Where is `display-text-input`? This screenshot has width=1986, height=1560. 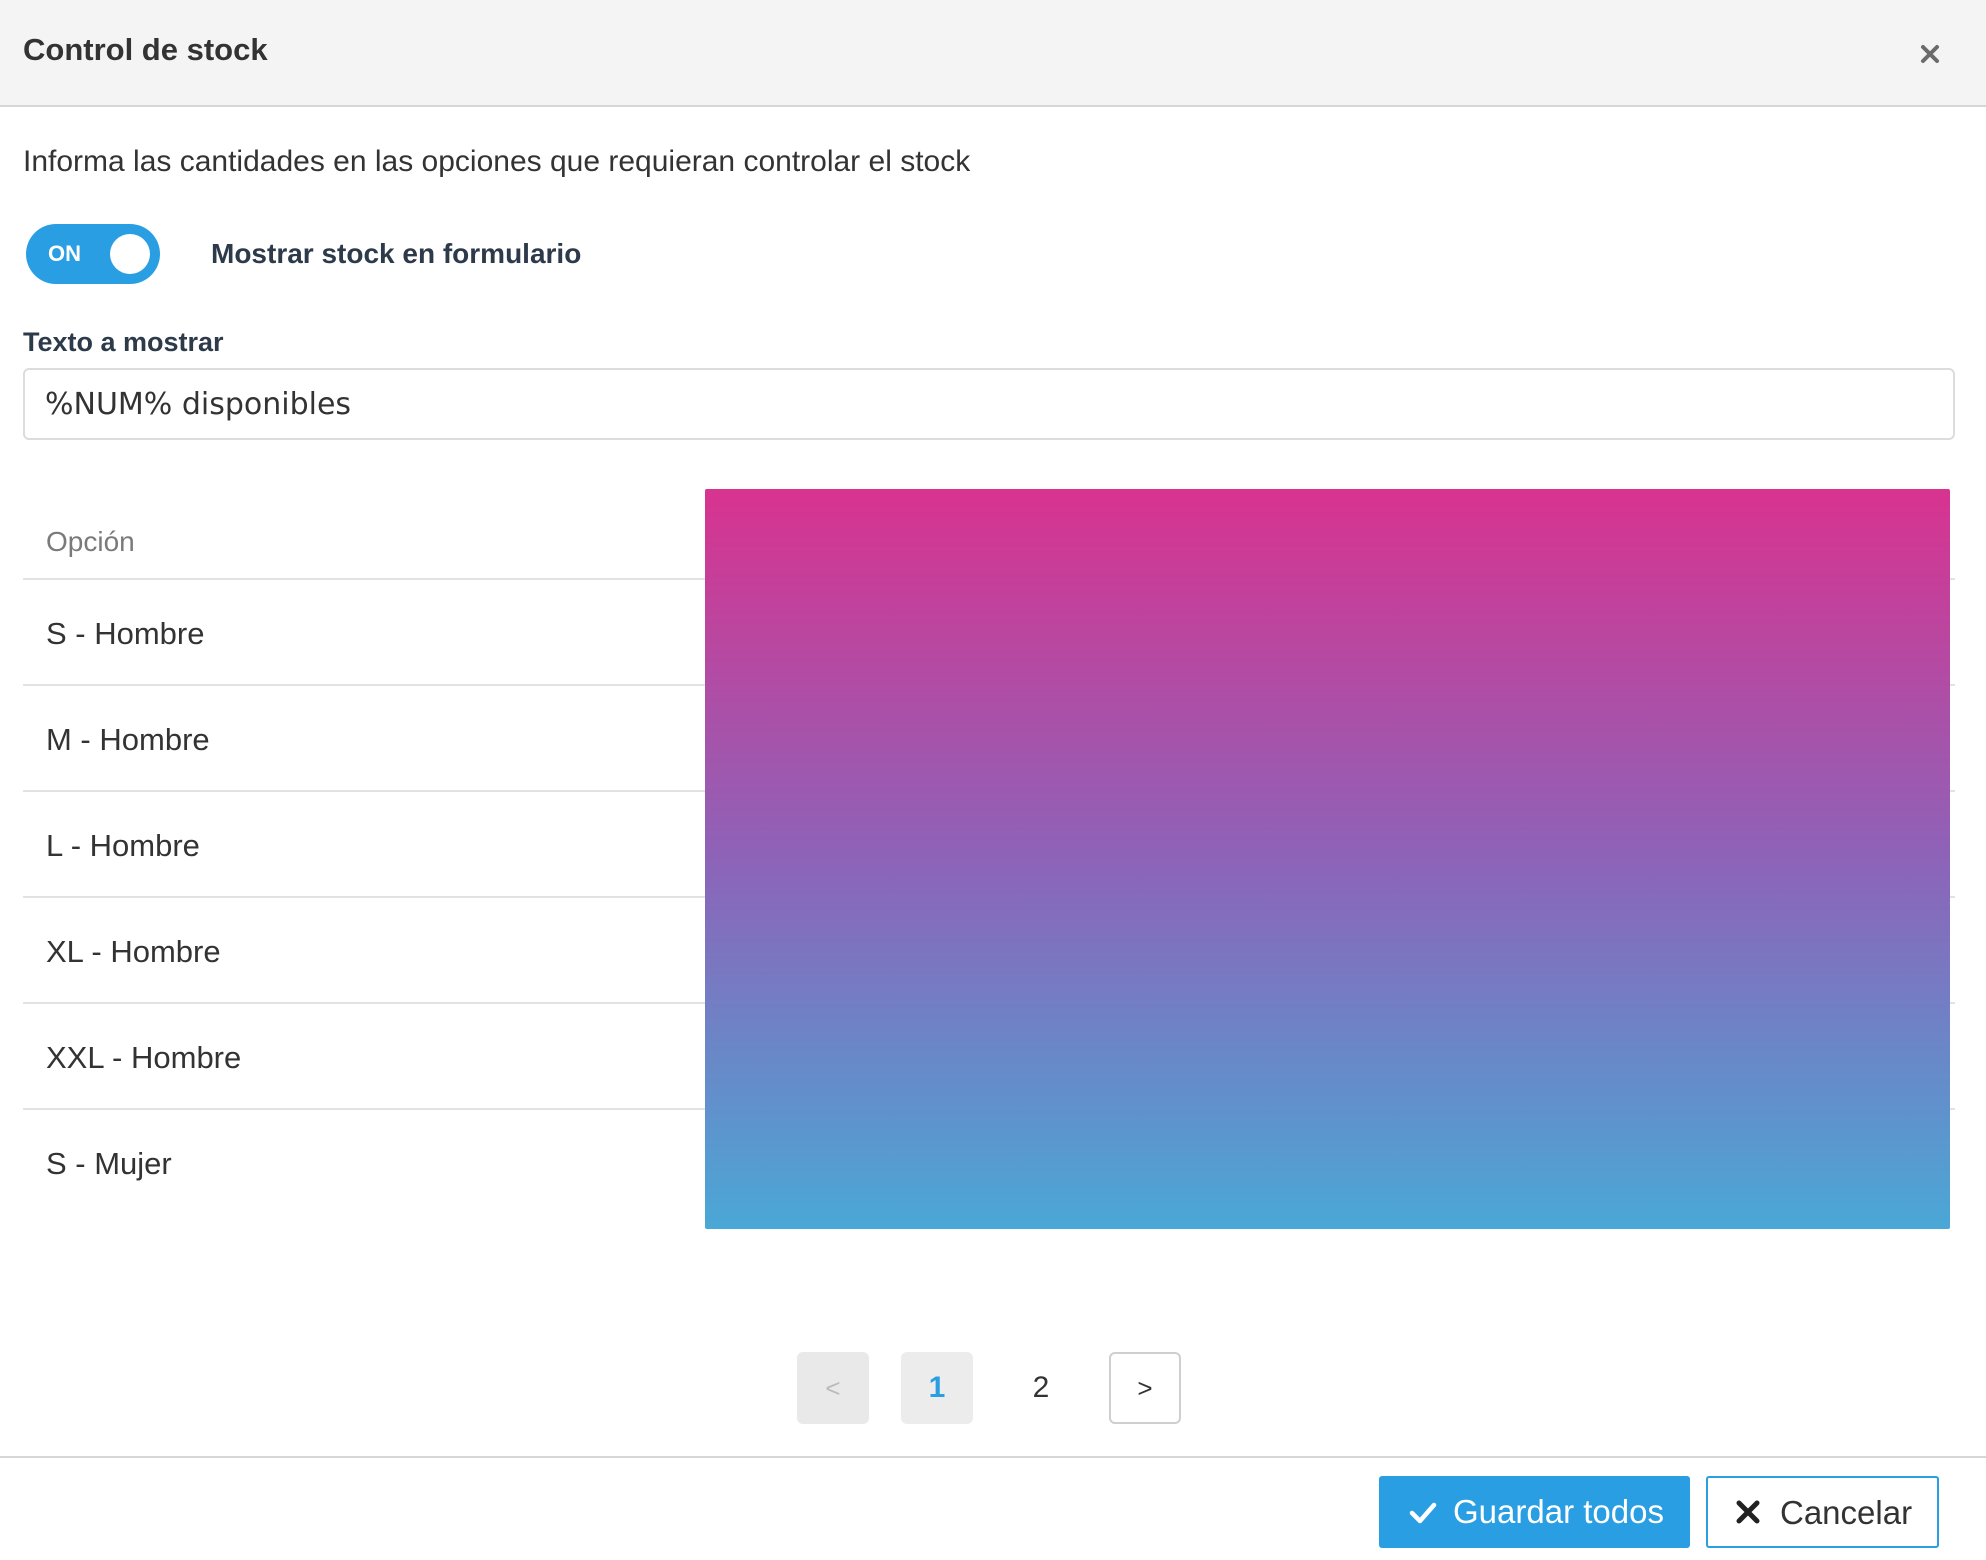 display-text-input is located at coordinates (989, 404).